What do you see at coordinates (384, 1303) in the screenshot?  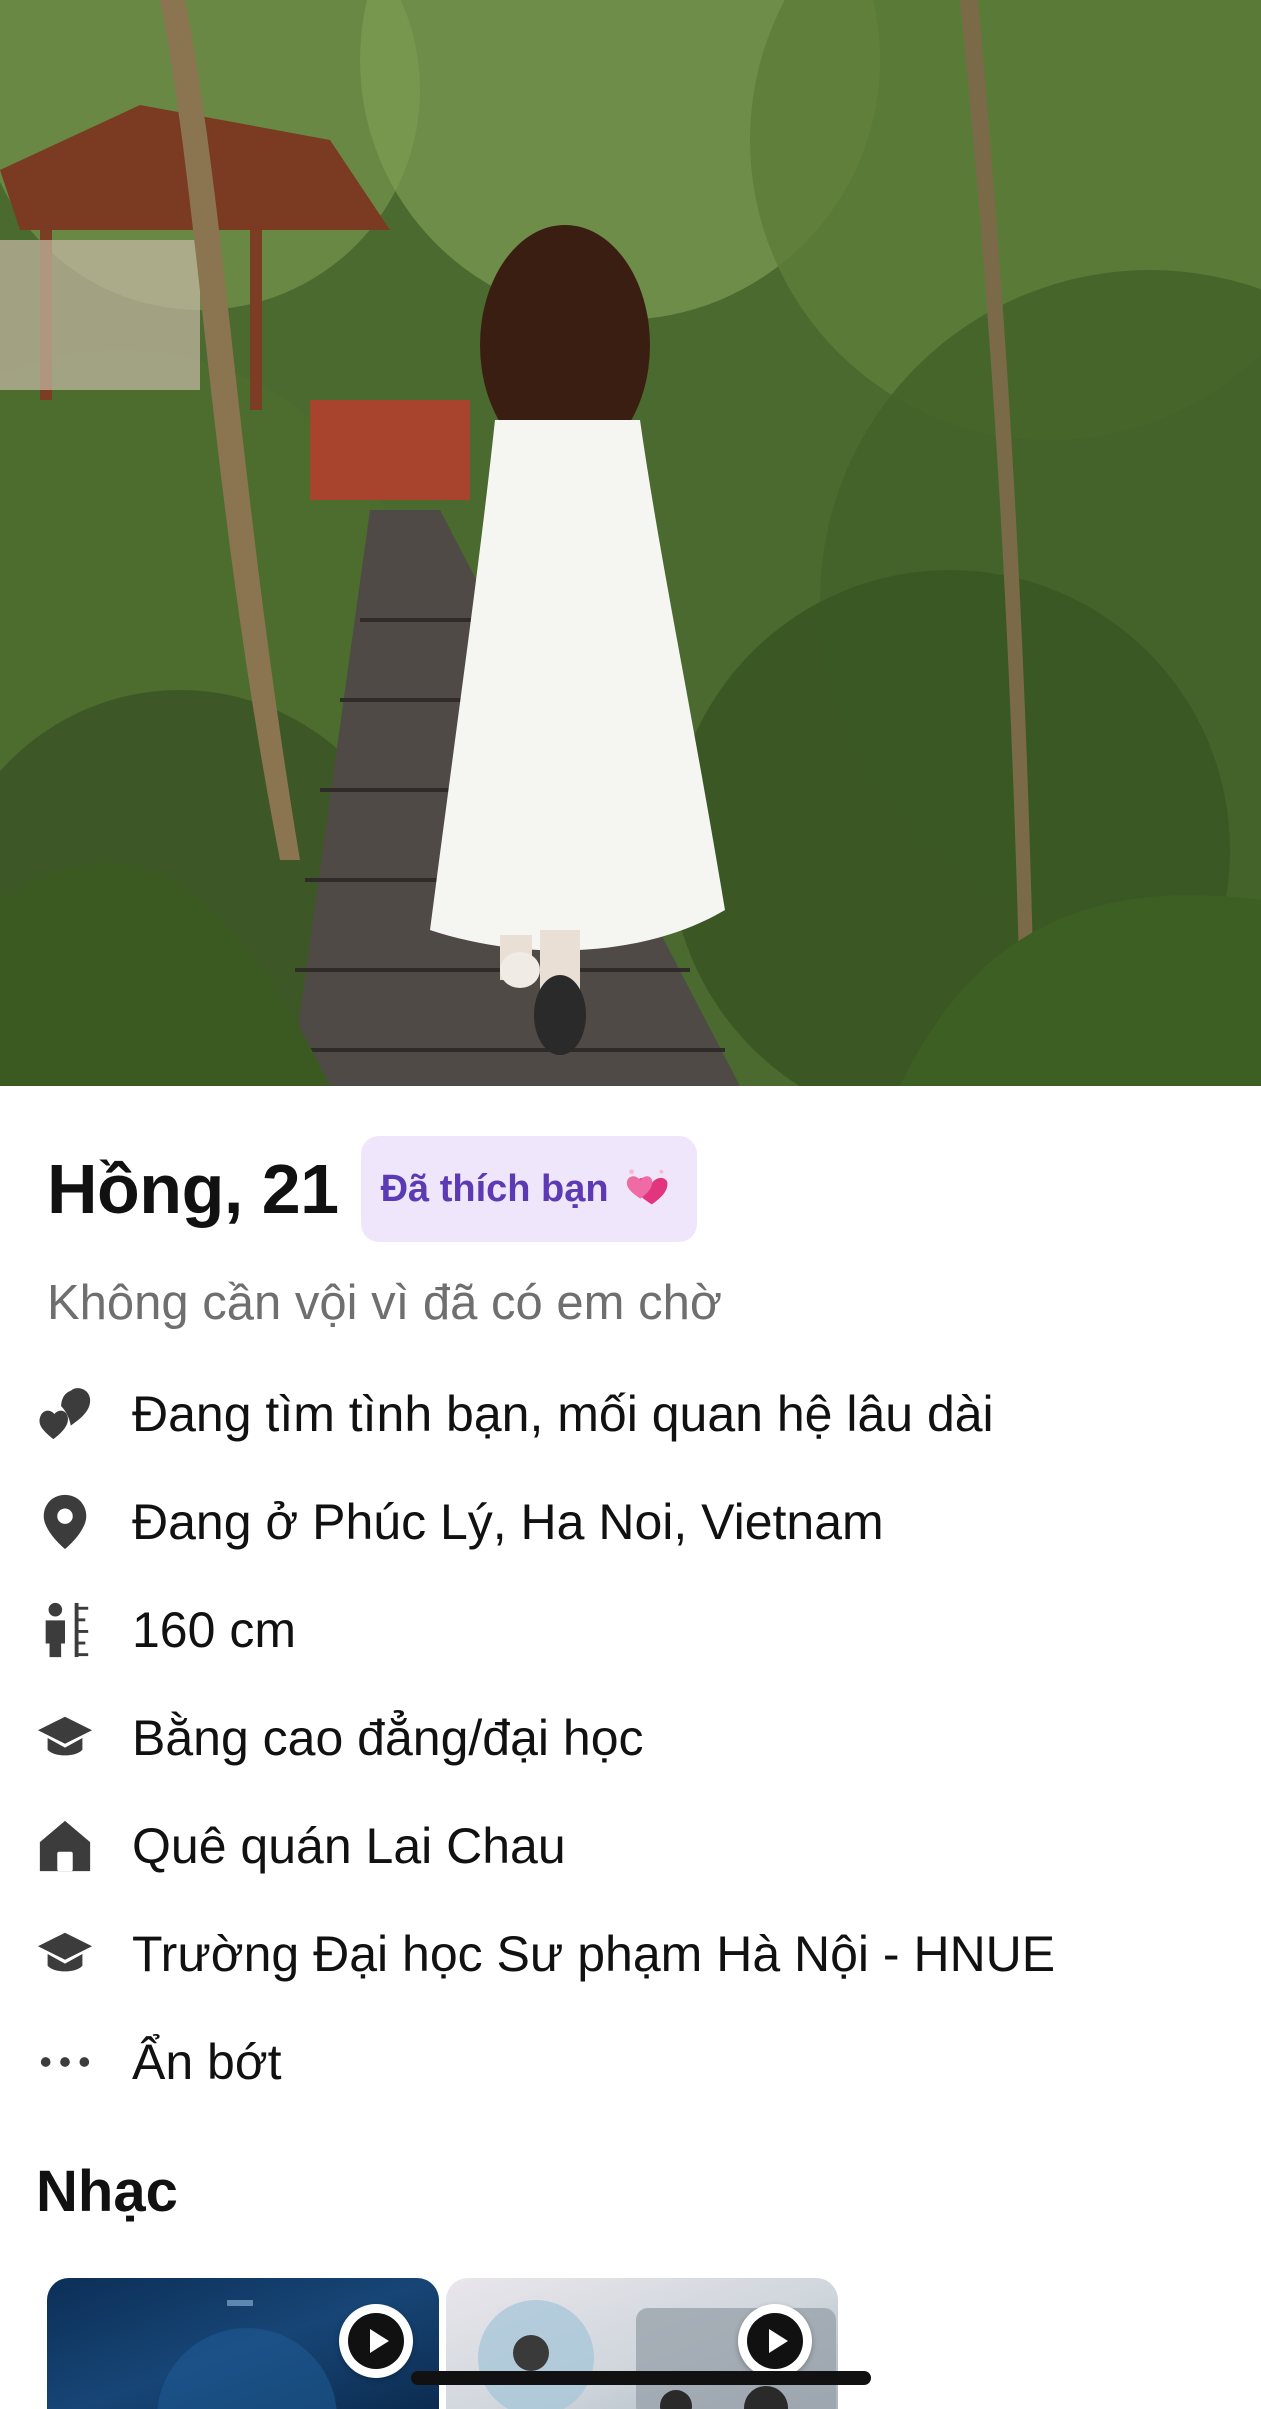 I see `profile-tagline: Không cần vội vì đã có em chờ` at bounding box center [384, 1303].